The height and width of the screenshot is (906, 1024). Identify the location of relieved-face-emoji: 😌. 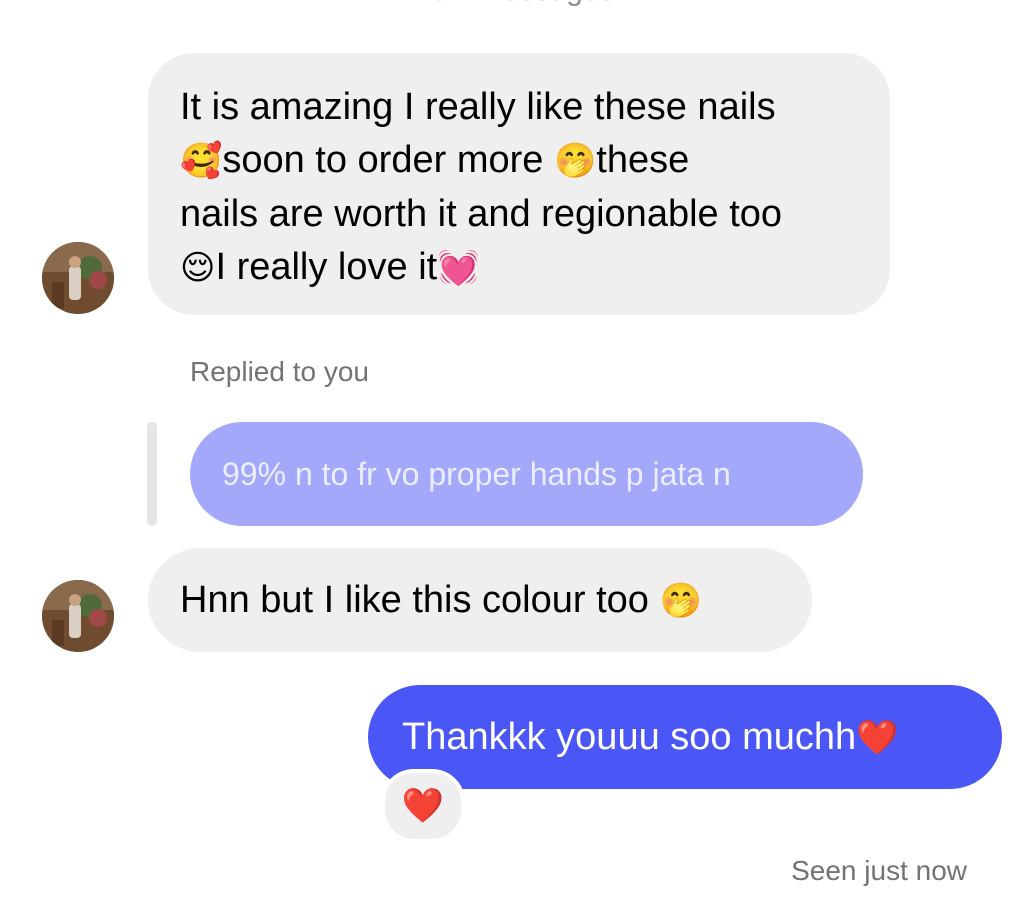
(198, 268).